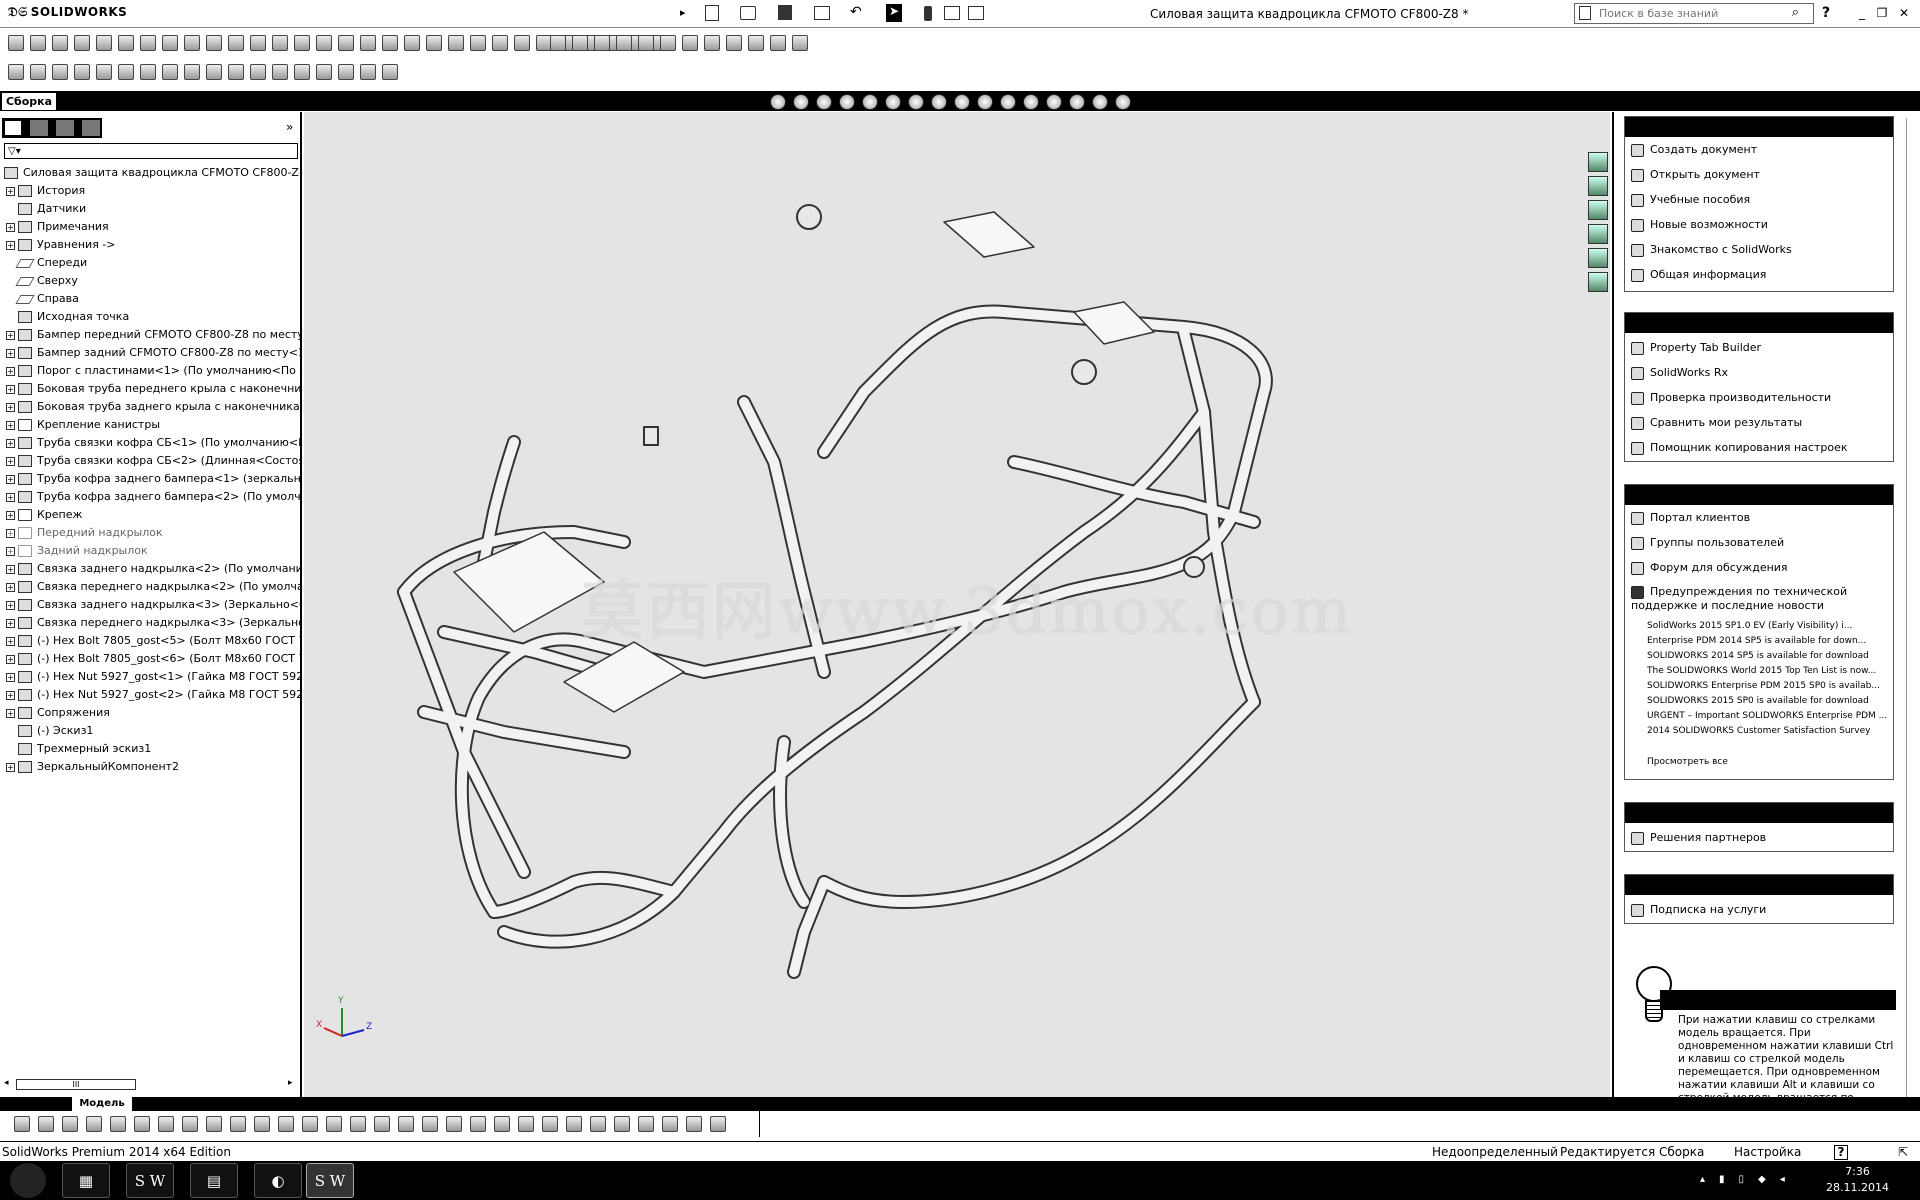 The image size is (1920, 1200). Describe the element at coordinates (822, 13) in the screenshot. I see `print-icon` at that location.